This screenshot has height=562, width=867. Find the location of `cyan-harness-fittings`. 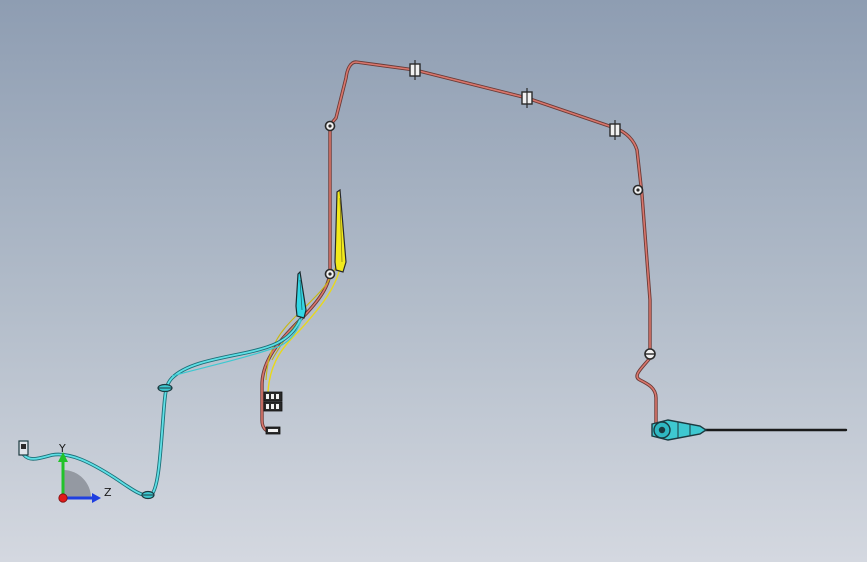

cyan-harness-fittings is located at coordinates (95, 441).